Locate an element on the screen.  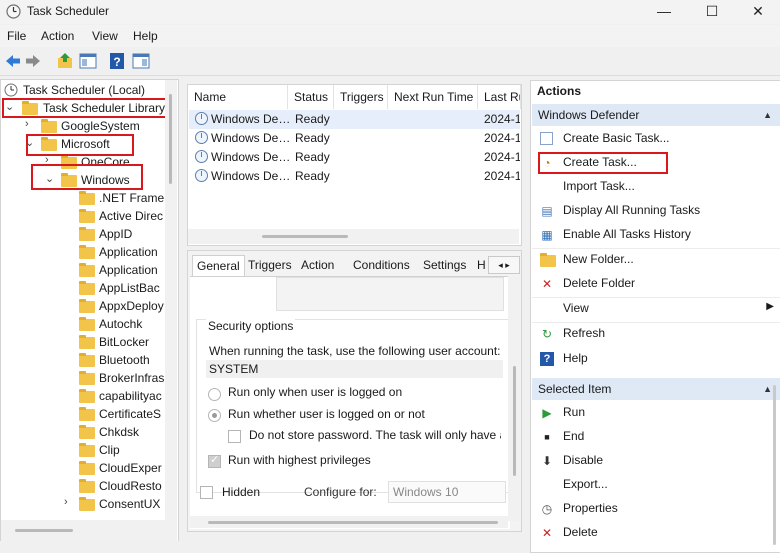
column-header-next-run-time: Next Run Time is located at coordinates (433, 97).